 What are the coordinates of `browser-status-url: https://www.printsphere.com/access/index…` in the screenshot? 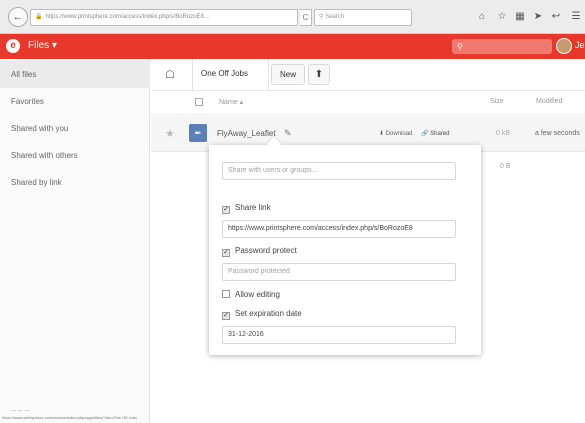 It's located at (69, 417).